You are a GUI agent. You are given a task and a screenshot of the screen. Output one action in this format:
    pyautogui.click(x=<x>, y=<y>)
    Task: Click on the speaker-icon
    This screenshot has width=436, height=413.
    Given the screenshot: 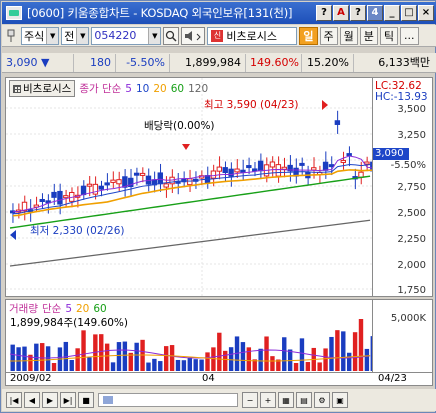 What is the action you would take?
    pyautogui.click(x=193, y=35)
    